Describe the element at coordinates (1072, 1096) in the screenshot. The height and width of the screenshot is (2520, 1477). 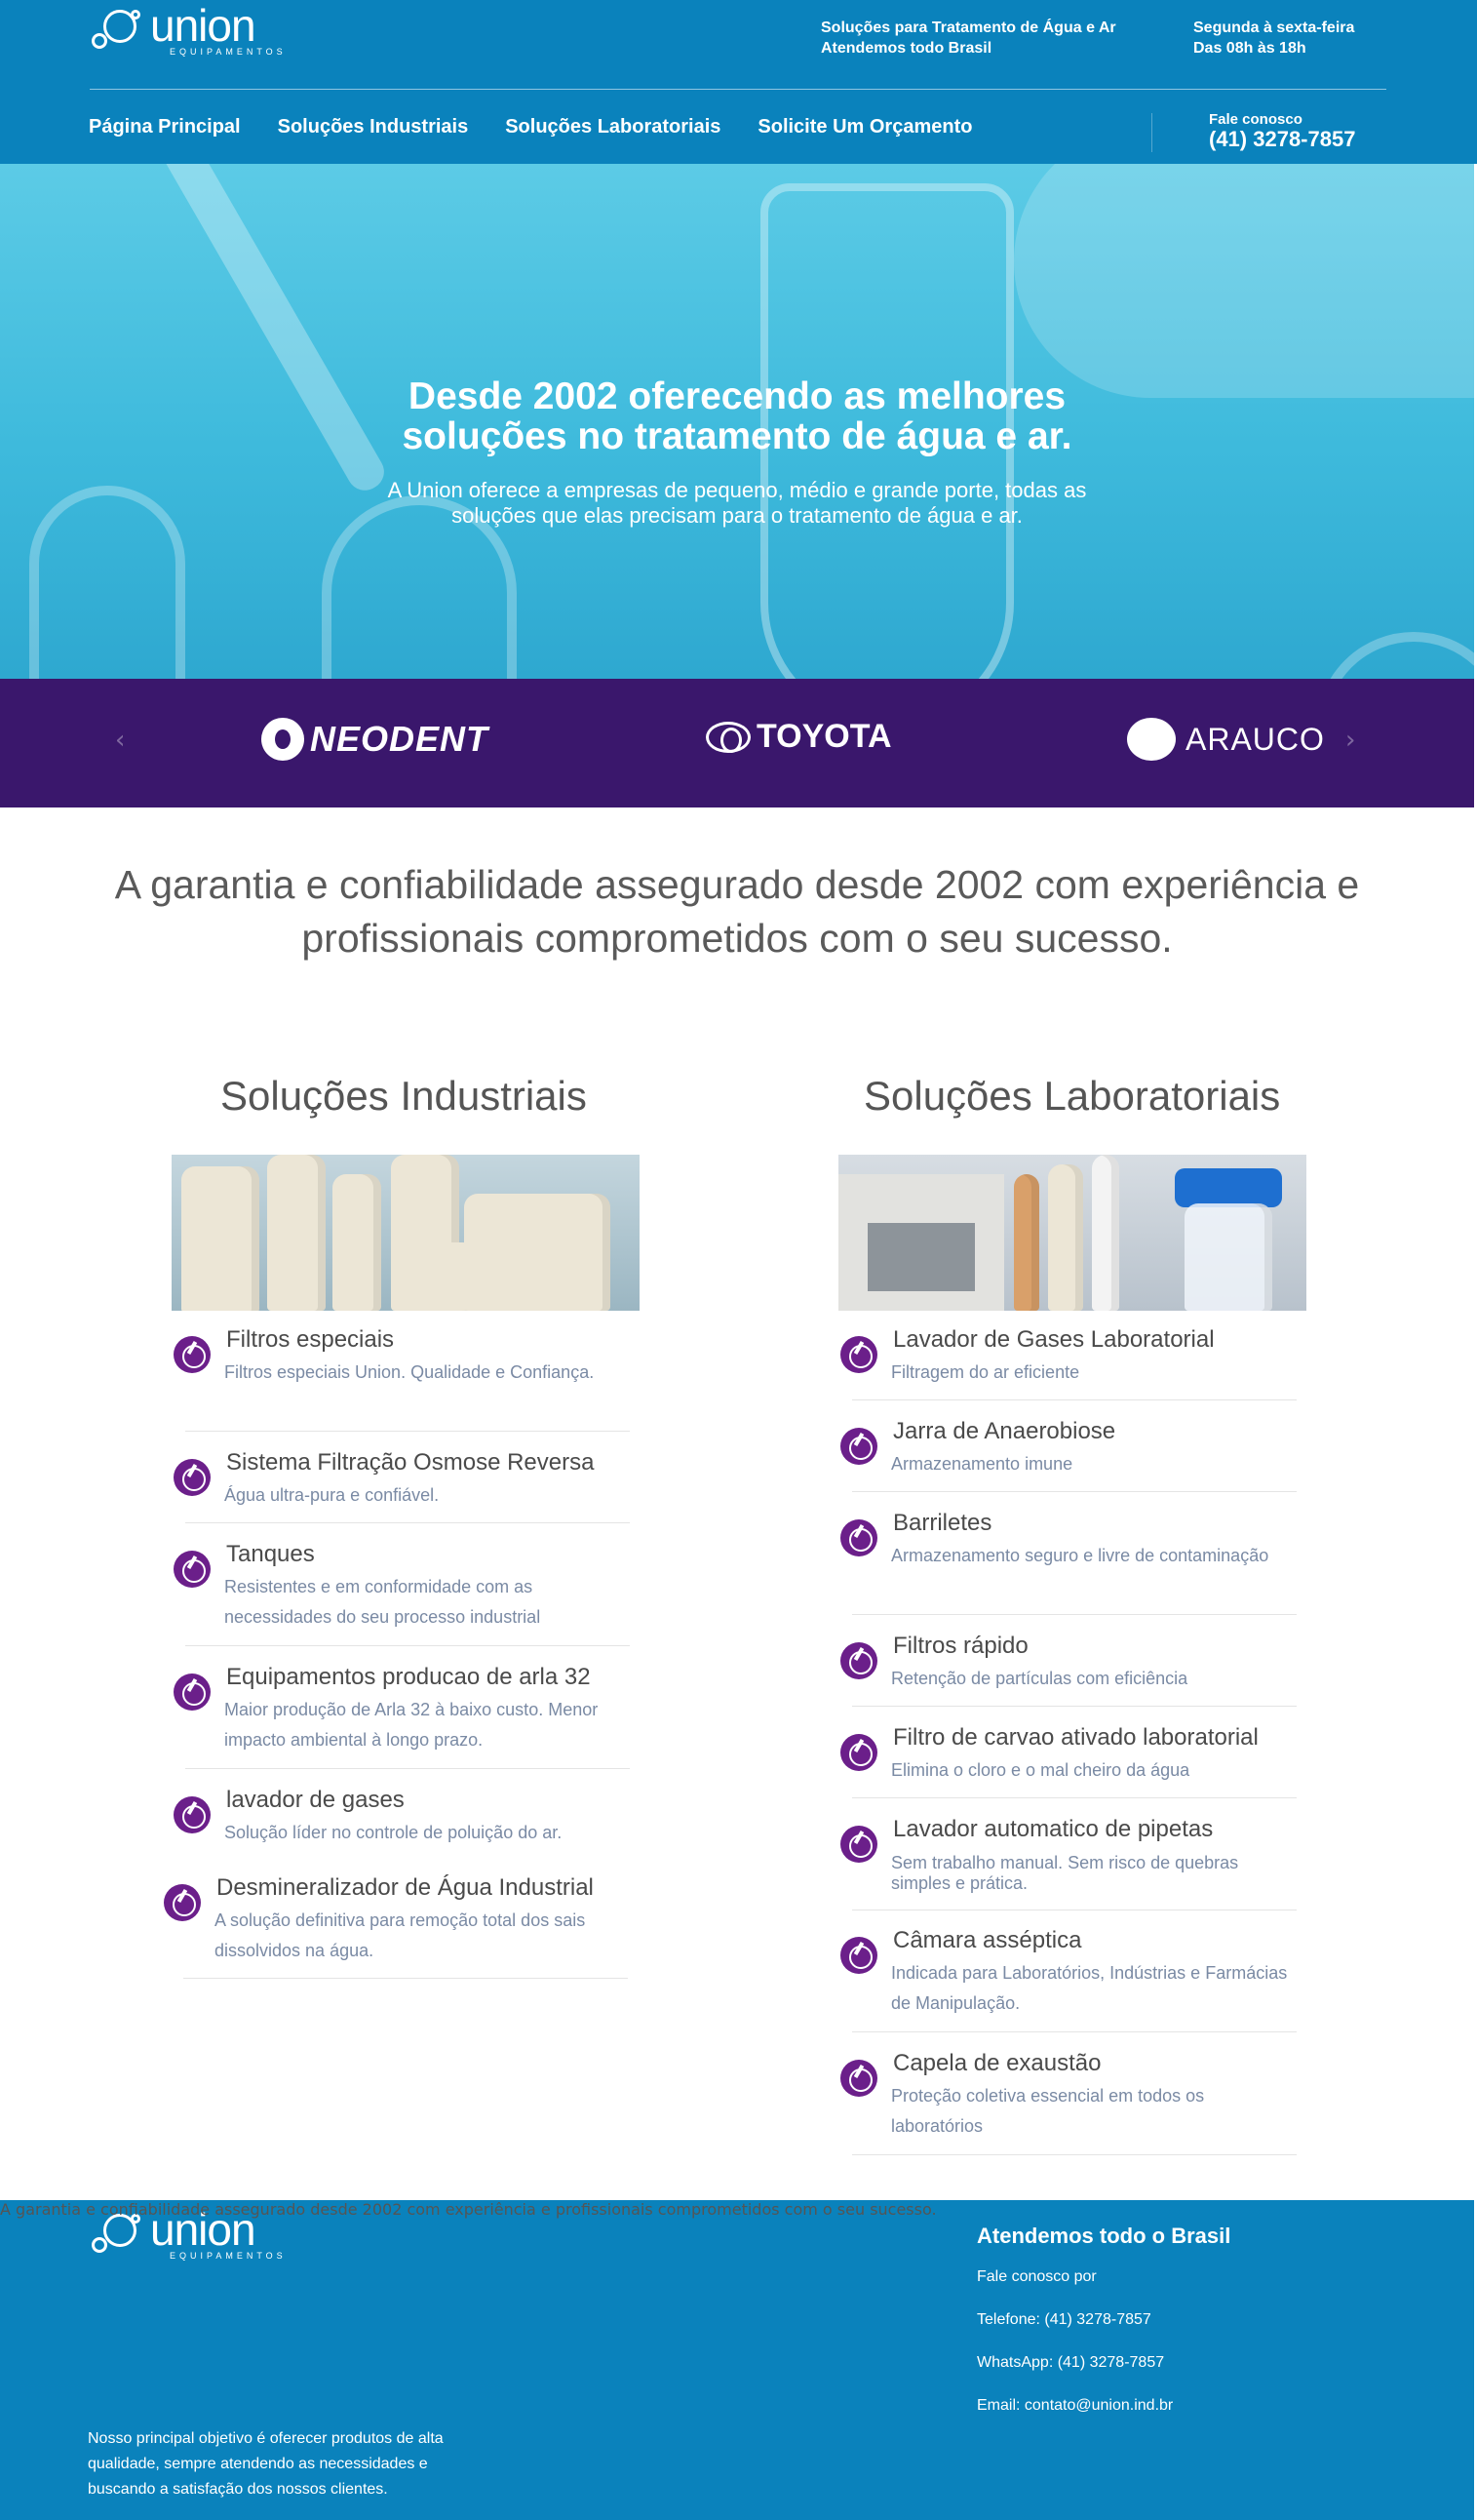
I see `laboratory-section-title: Soluções Laboratoriais` at that location.